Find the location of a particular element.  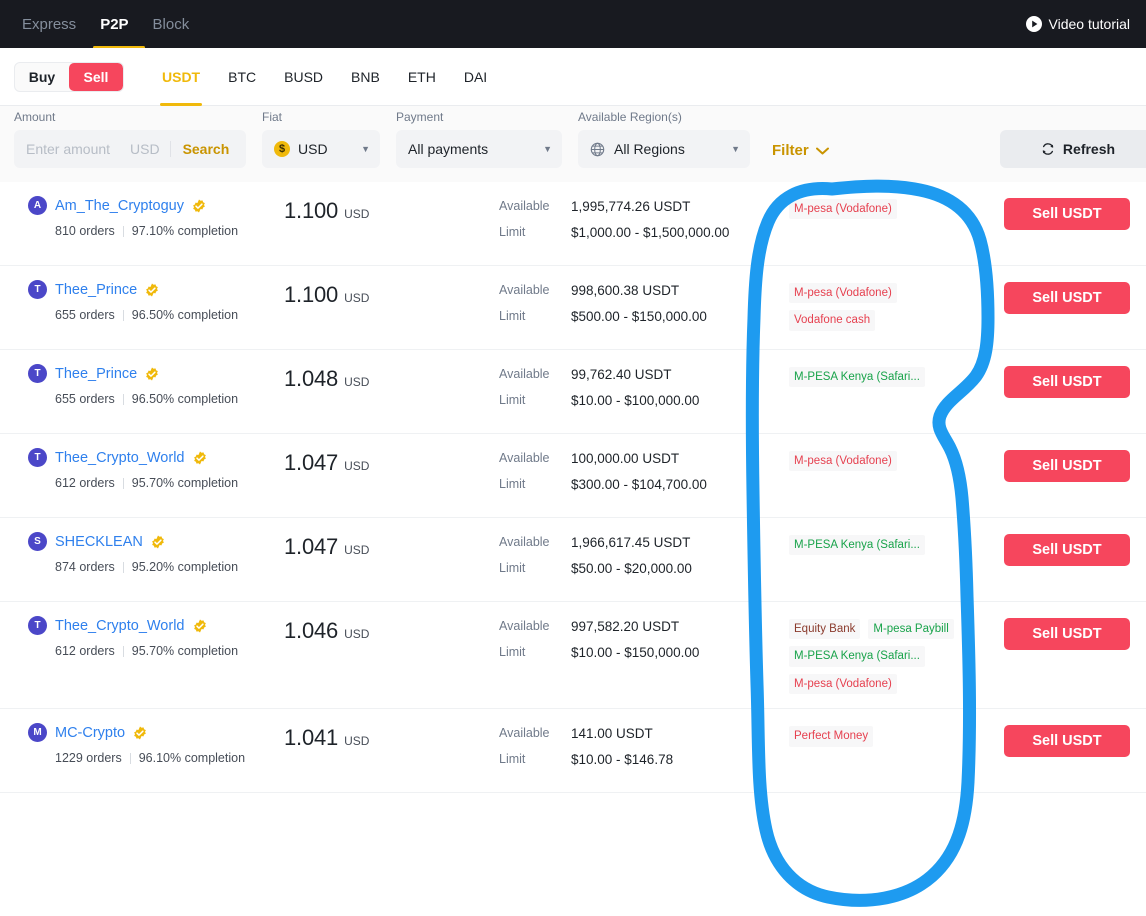

coin-tab-dai: DAI is located at coordinates (475, 77).